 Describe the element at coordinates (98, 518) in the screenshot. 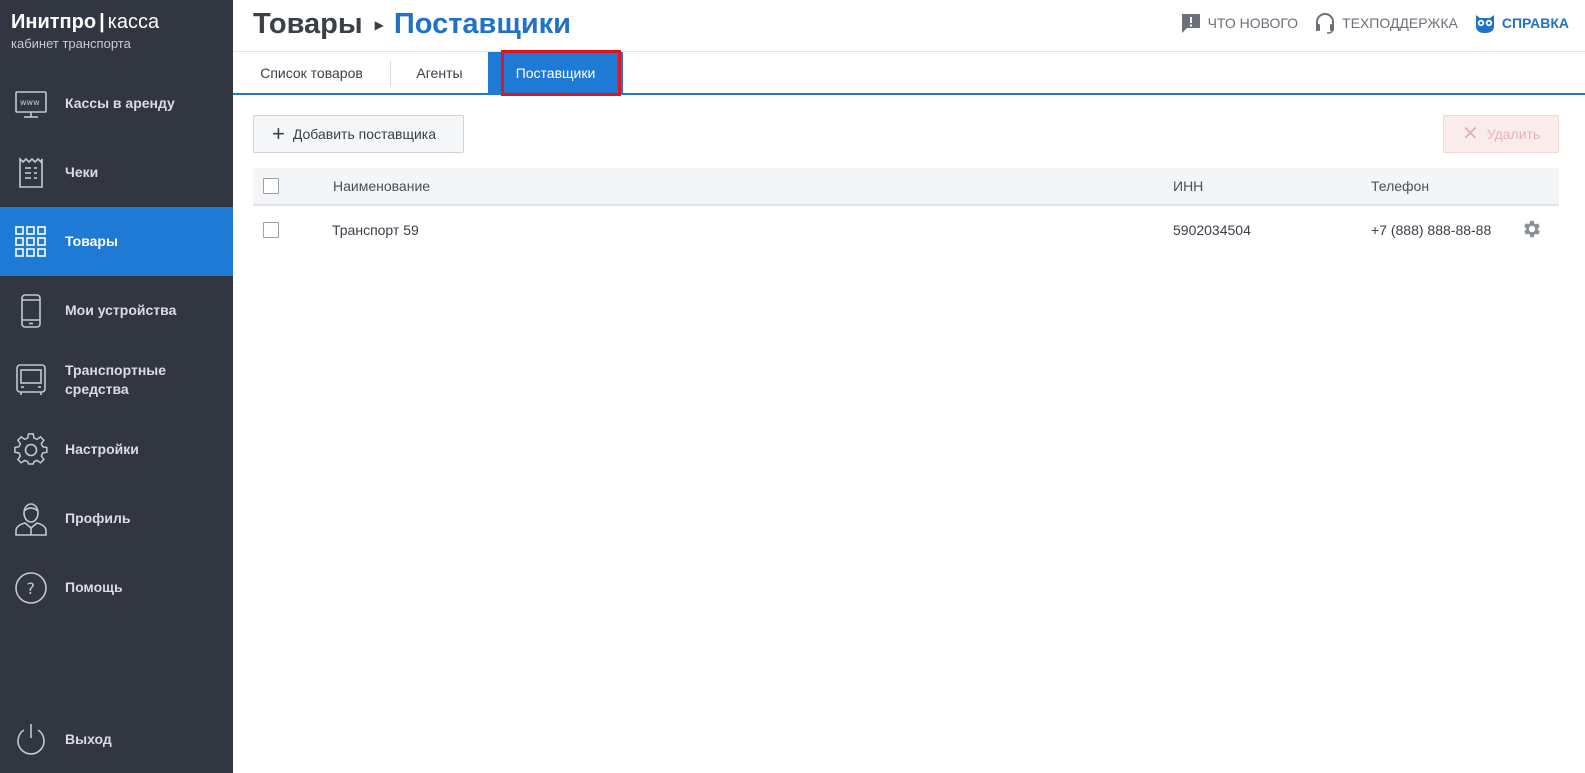

I see `sidebar-item-label: Профиль` at that location.